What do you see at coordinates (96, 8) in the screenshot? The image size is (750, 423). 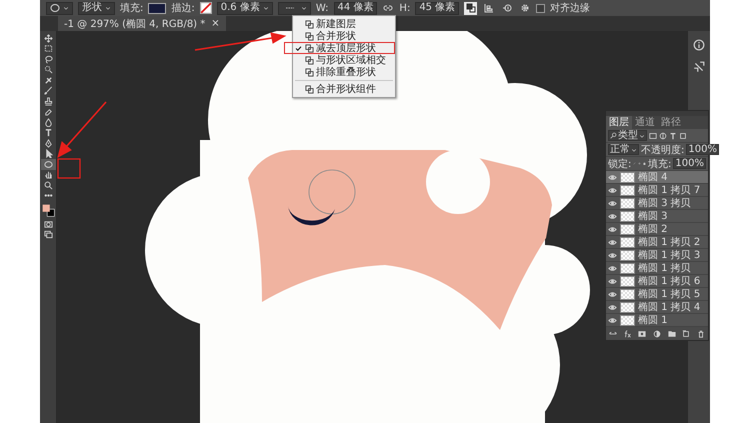 I see `mode-dropdown: 形状` at bounding box center [96, 8].